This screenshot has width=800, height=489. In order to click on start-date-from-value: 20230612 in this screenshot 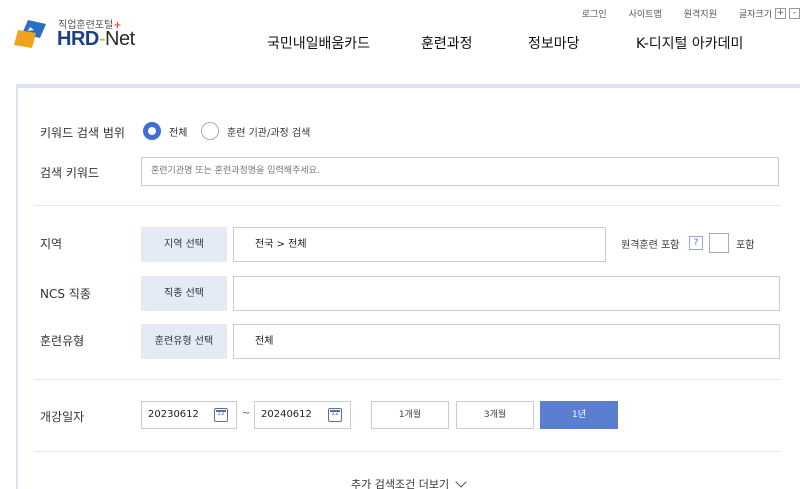, I will do `click(173, 414)`.